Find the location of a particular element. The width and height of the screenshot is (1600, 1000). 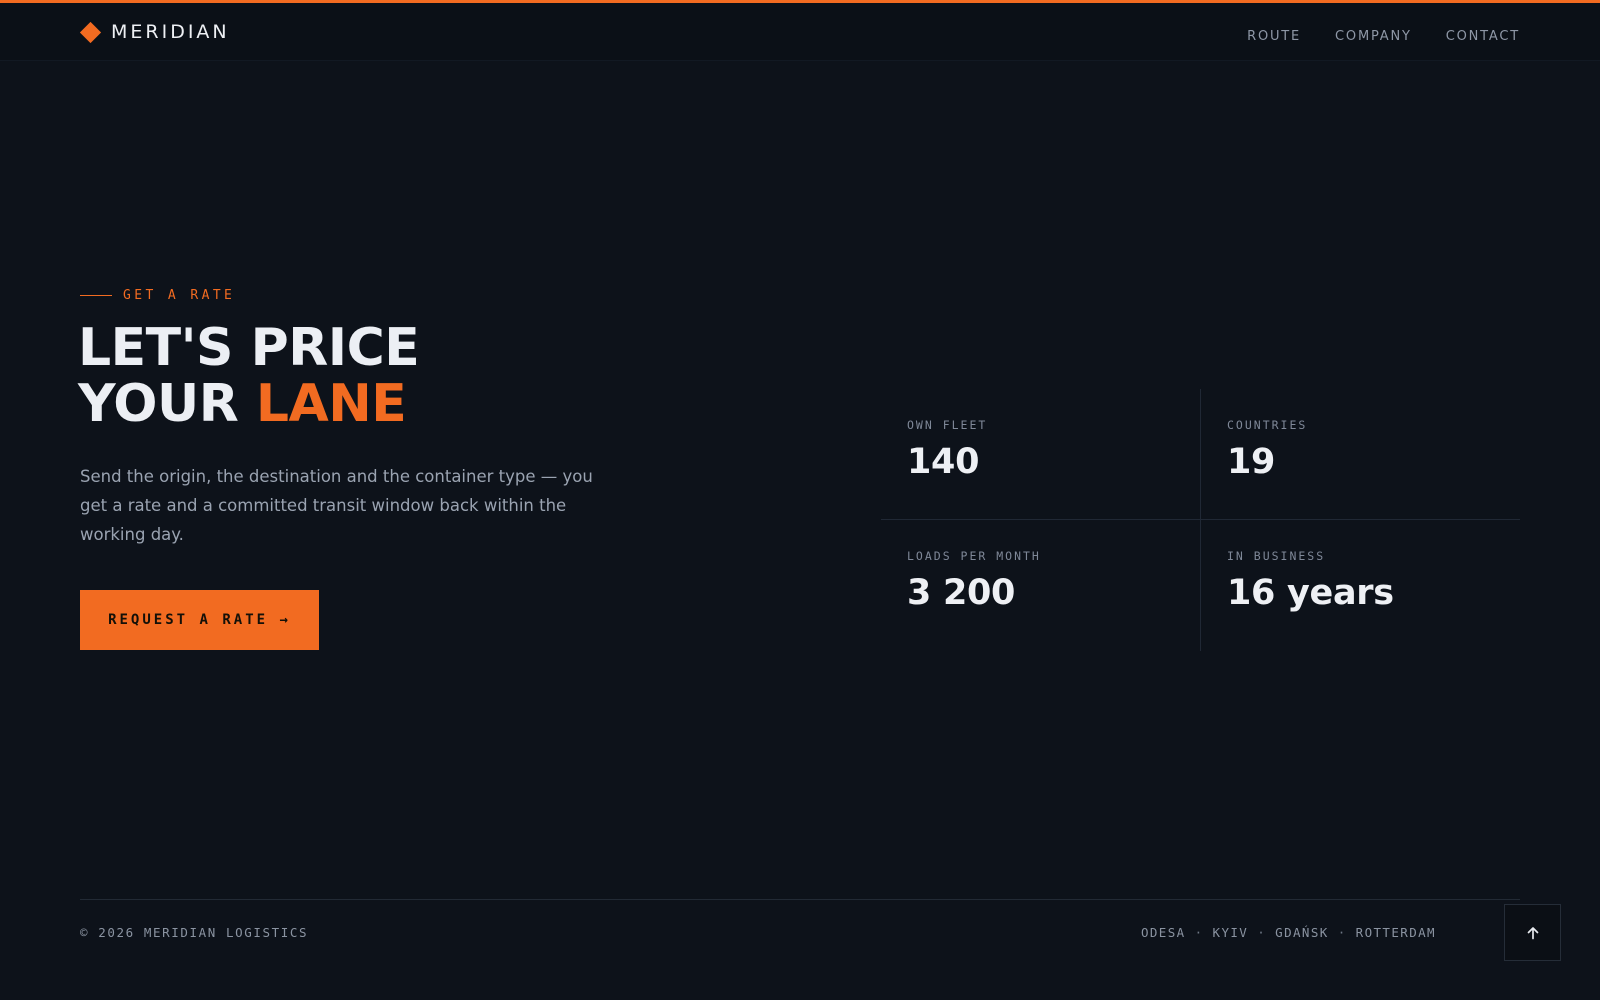

back-to-top-button is located at coordinates (1532, 932).